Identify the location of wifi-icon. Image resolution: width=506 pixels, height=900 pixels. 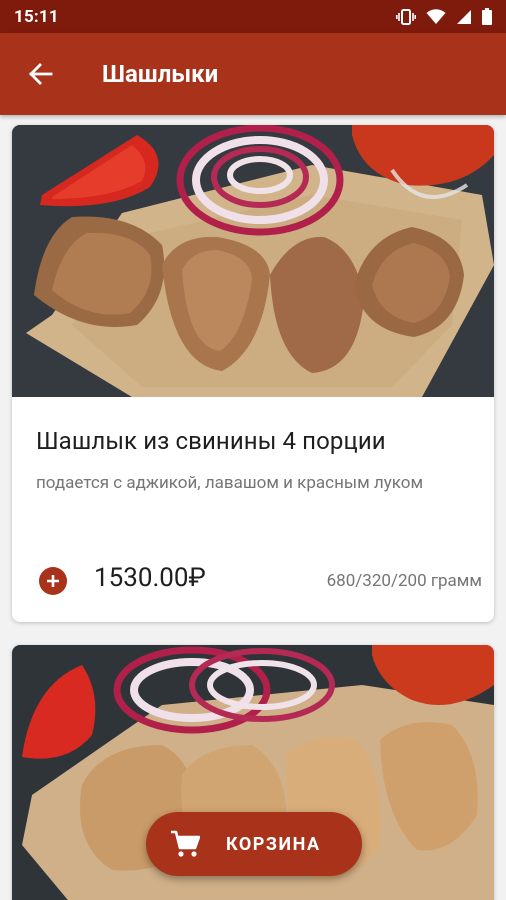
(436, 16).